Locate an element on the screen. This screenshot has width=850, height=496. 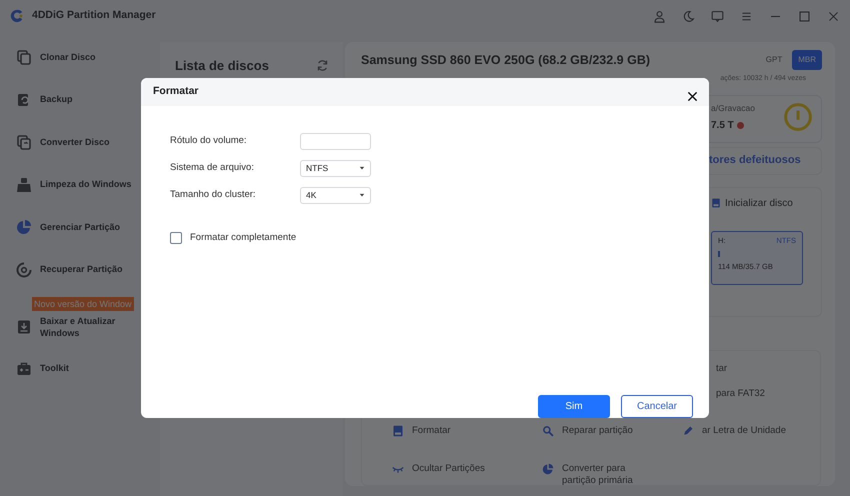
sidebar-item: Recuperar Partição is located at coordinates (80, 269).